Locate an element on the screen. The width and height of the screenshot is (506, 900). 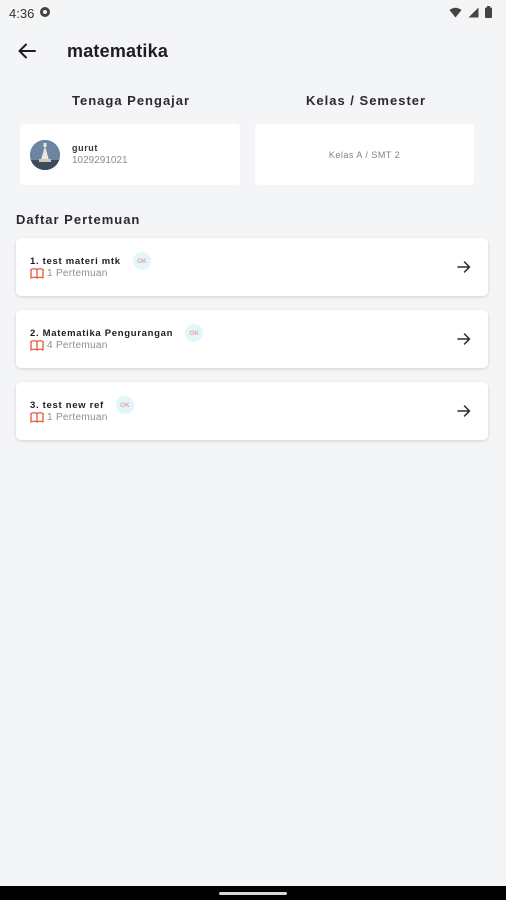
battery-icon is located at coordinates (488, 13).